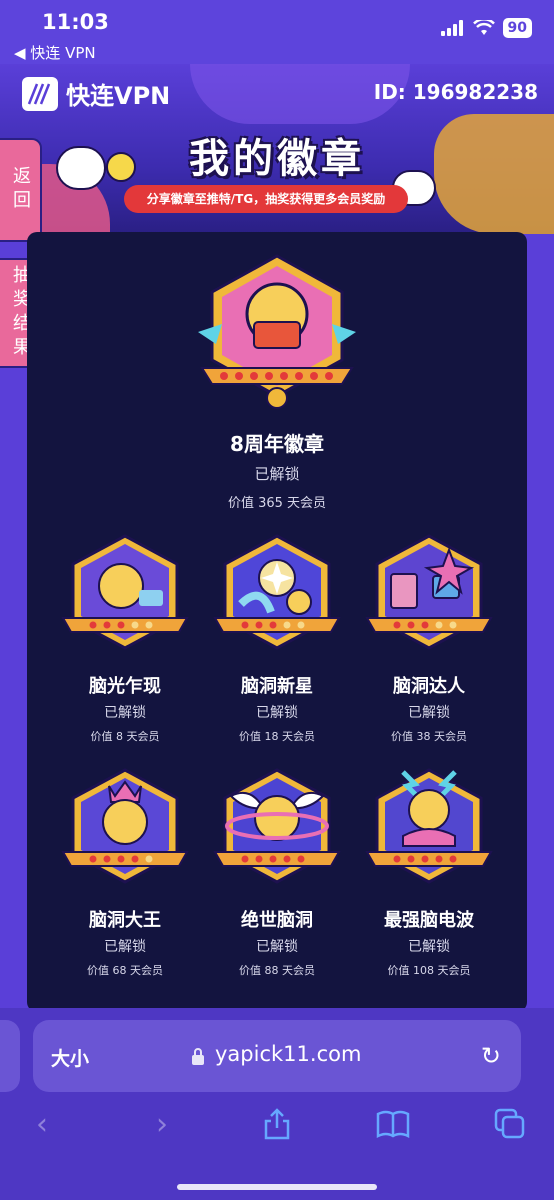 The image size is (554, 1200). I want to click on badge-card: 最强脑电波 已解锁 价值 108 天会员, so click(429, 872).